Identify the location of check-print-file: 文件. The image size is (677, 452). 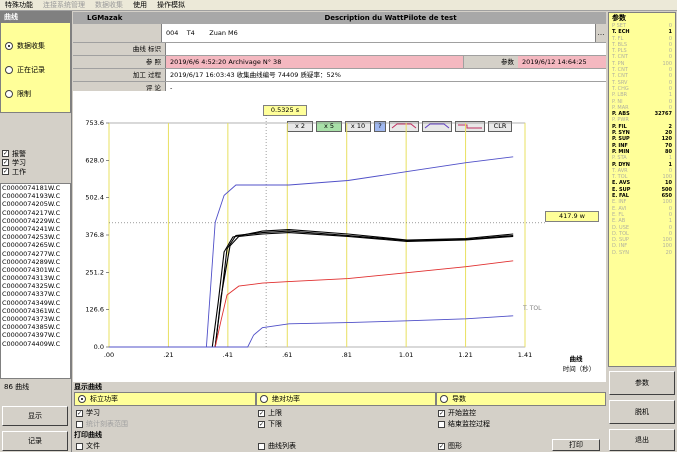
(88, 446).